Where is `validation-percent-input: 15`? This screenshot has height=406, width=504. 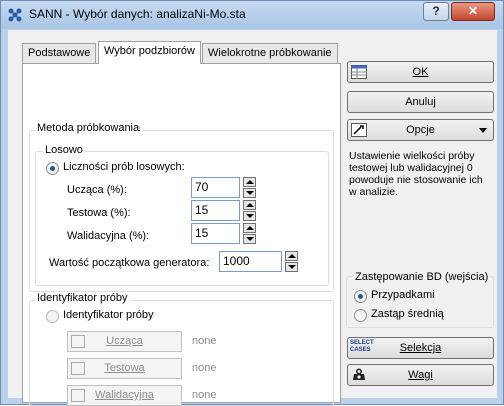
validation-percent-input: 15 is located at coordinates (215, 233).